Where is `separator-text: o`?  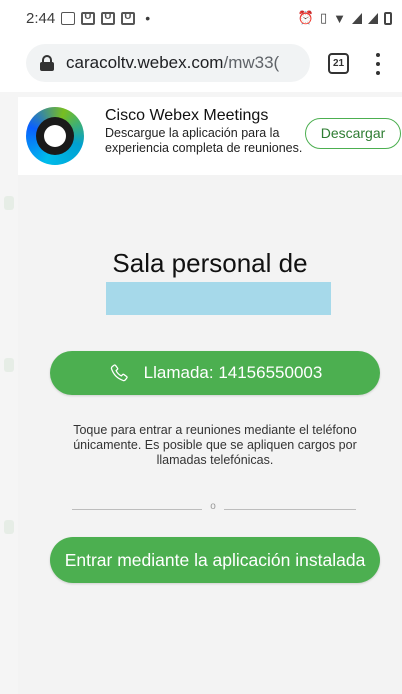 separator-text: o is located at coordinates (213, 506).